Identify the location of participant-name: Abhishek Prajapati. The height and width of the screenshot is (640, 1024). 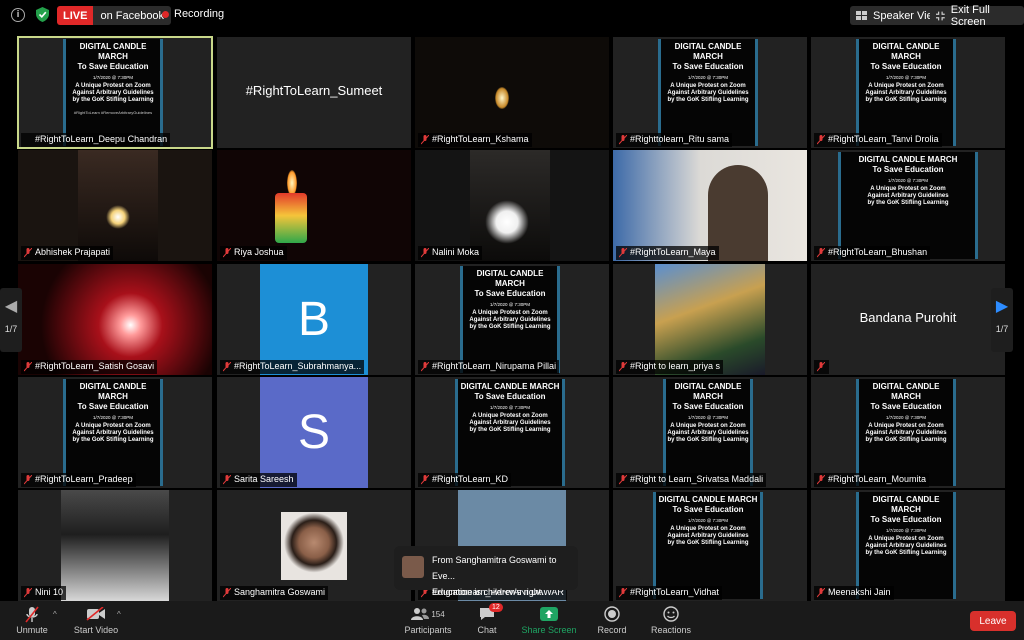
(67, 253).